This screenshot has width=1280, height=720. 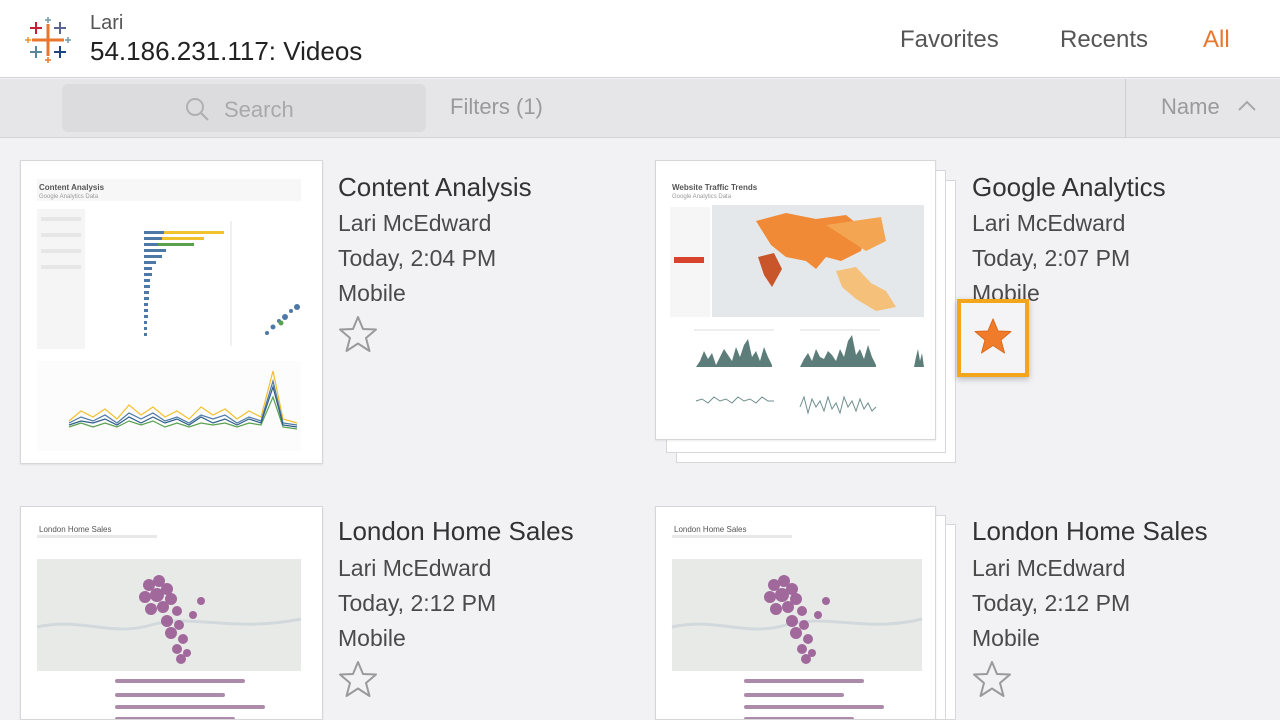 I want to click on search-icon, so click(x=197, y=109).